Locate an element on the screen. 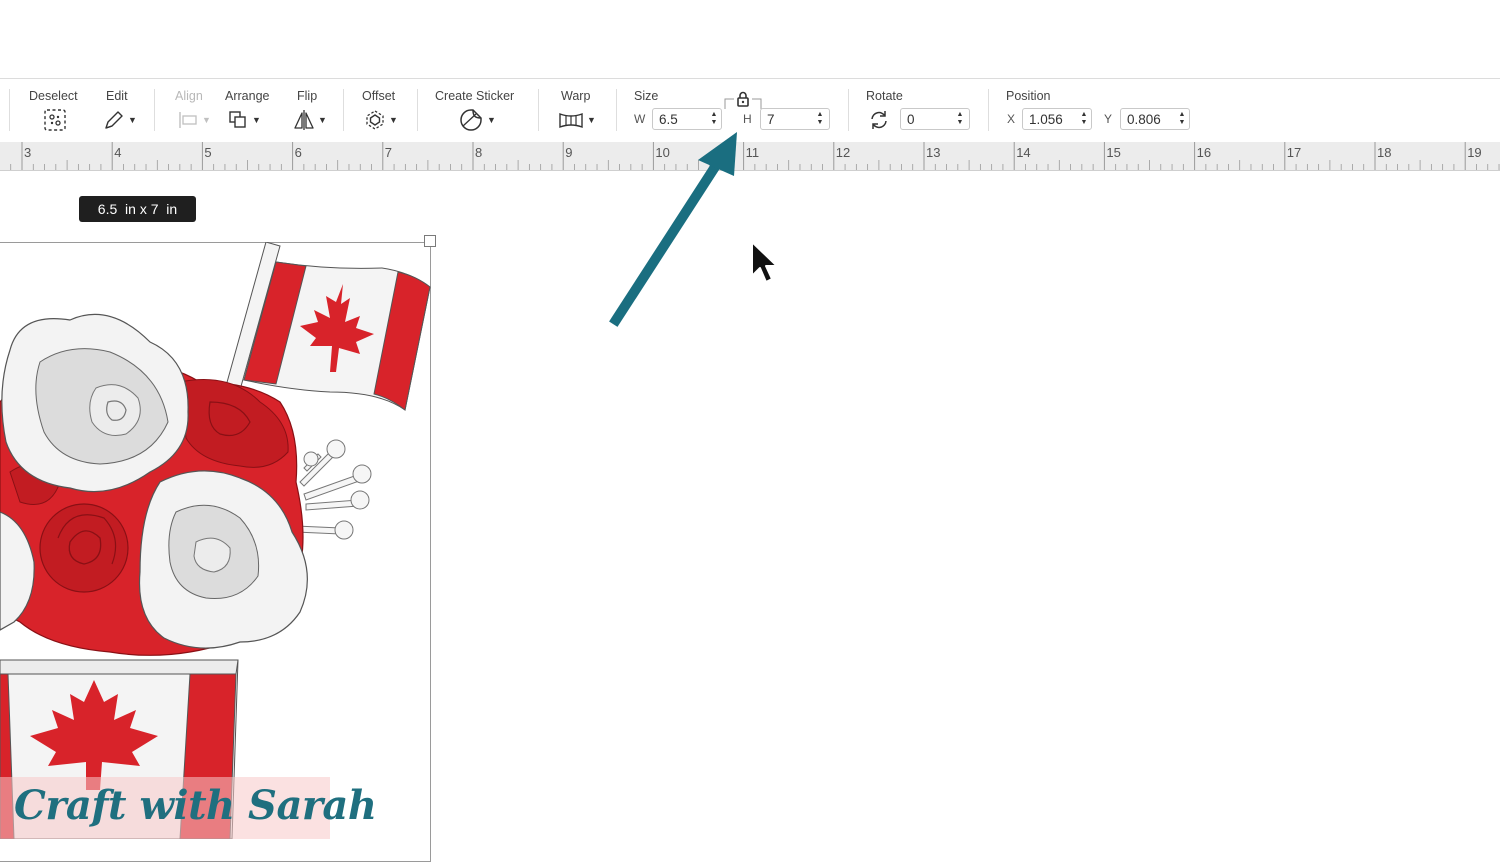 This screenshot has width=1500, height=862. align-icon: ▼ is located at coordinates (194, 120).